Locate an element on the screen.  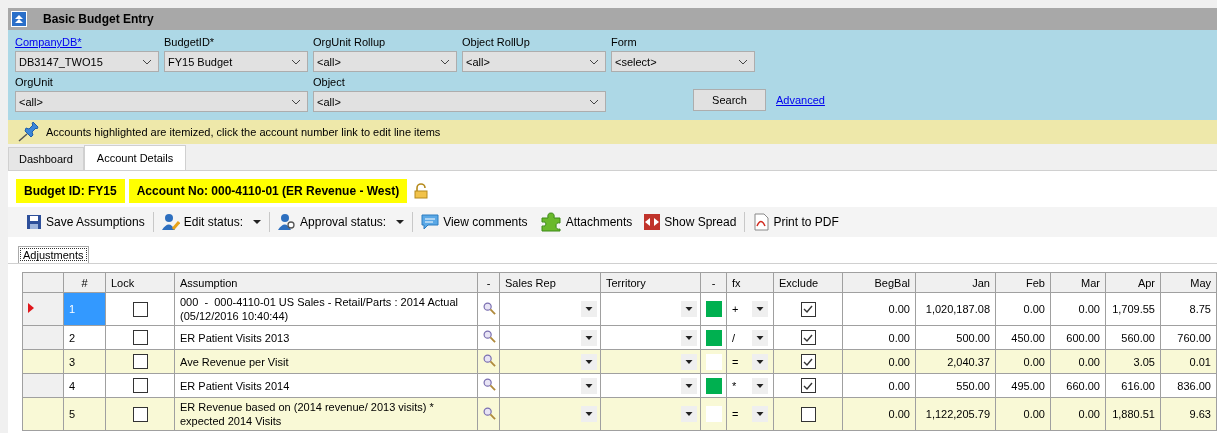
column-header: Mar is located at coordinates (1078, 282).